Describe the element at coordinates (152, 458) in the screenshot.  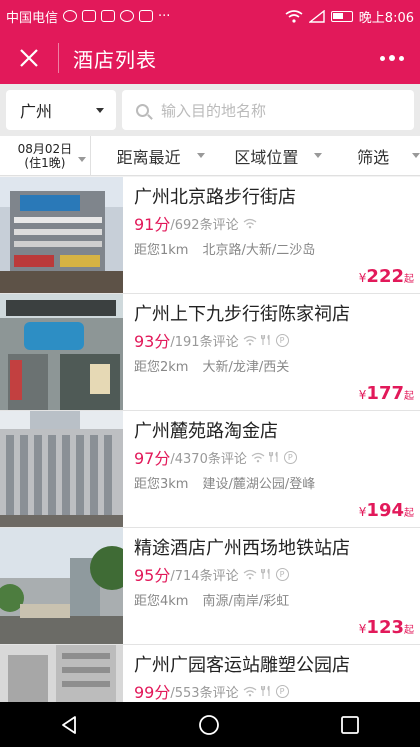
I see `hotel-score: 97分` at that location.